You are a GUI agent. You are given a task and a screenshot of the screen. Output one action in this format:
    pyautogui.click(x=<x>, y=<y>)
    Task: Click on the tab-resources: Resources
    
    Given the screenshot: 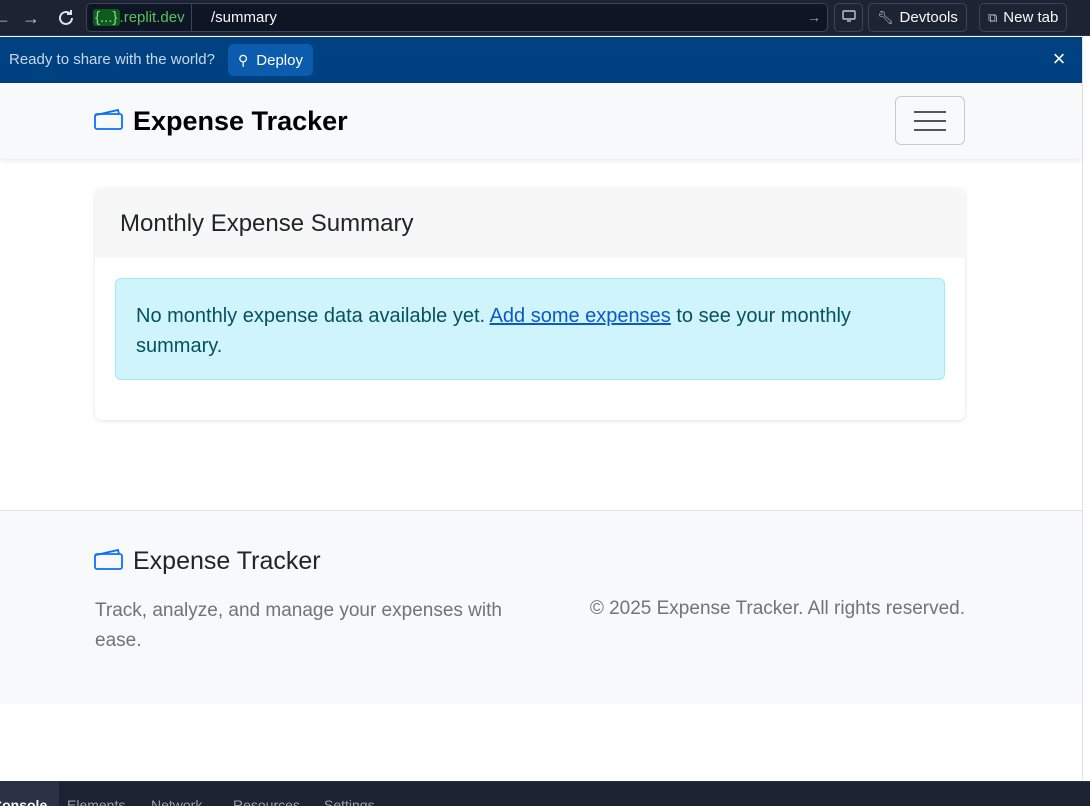 What is the action you would take?
    pyautogui.click(x=266, y=794)
    